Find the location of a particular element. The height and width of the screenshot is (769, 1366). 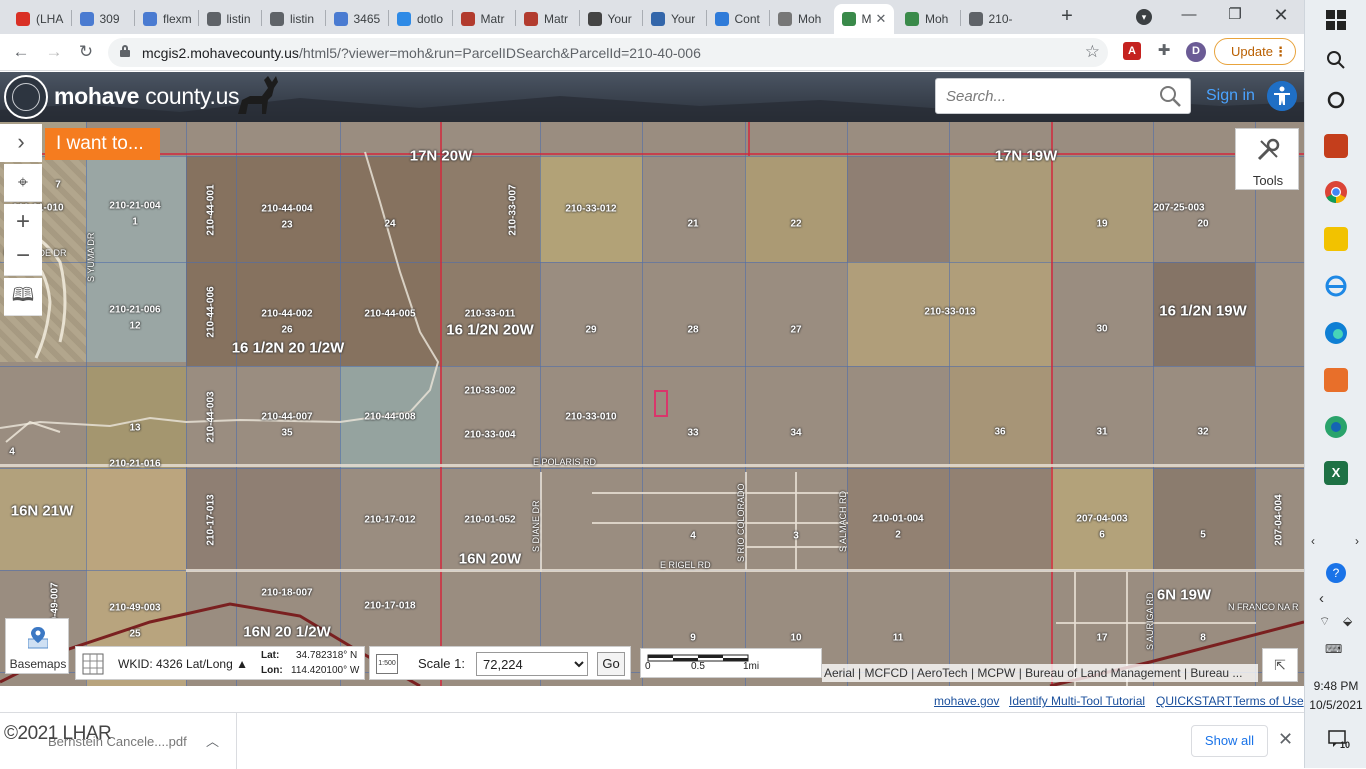

parcel-label: 210-44-004 is located at coordinates (286, 209).